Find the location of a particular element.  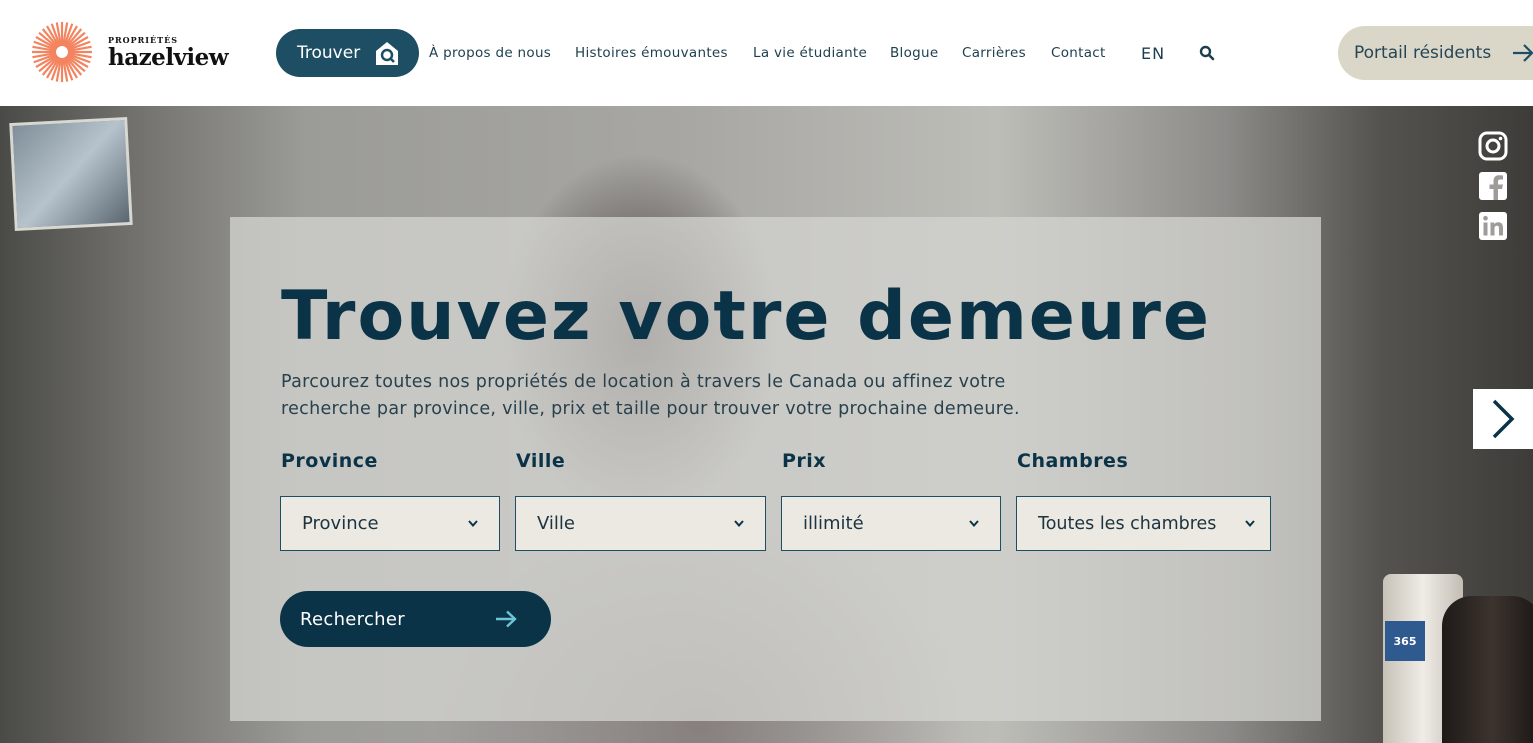

carousel-next-button is located at coordinates (1503, 419).